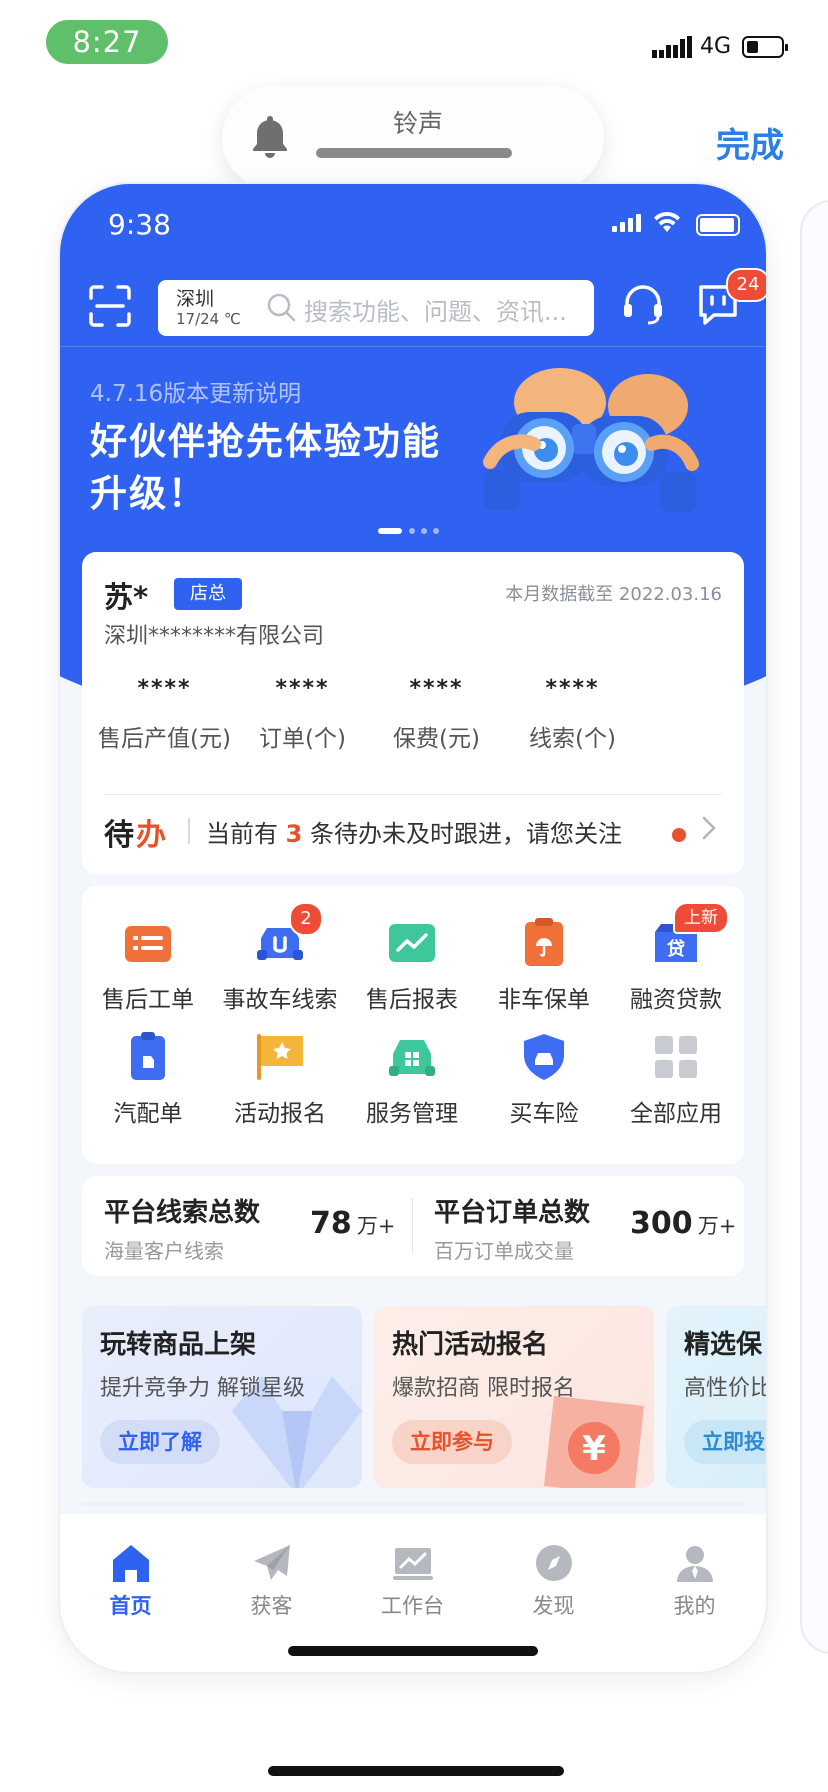  What do you see at coordinates (110, 306) in the screenshot?
I see `scan-icon` at bounding box center [110, 306].